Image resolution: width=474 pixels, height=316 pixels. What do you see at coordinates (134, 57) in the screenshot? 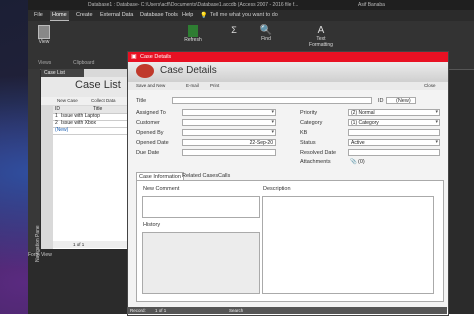
I see `form-icon: ▣` at bounding box center [134, 57].